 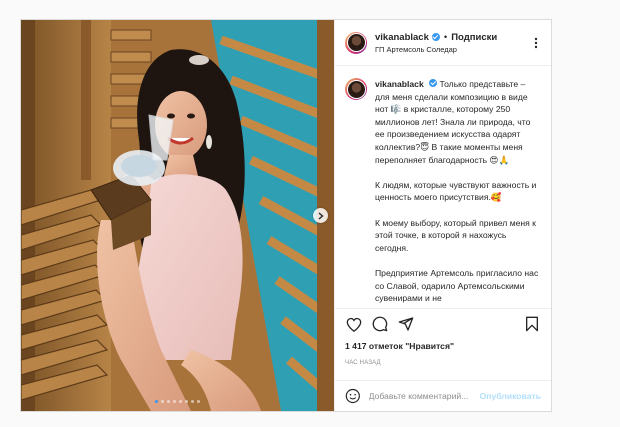 I want to click on save-button, so click(x=532, y=324).